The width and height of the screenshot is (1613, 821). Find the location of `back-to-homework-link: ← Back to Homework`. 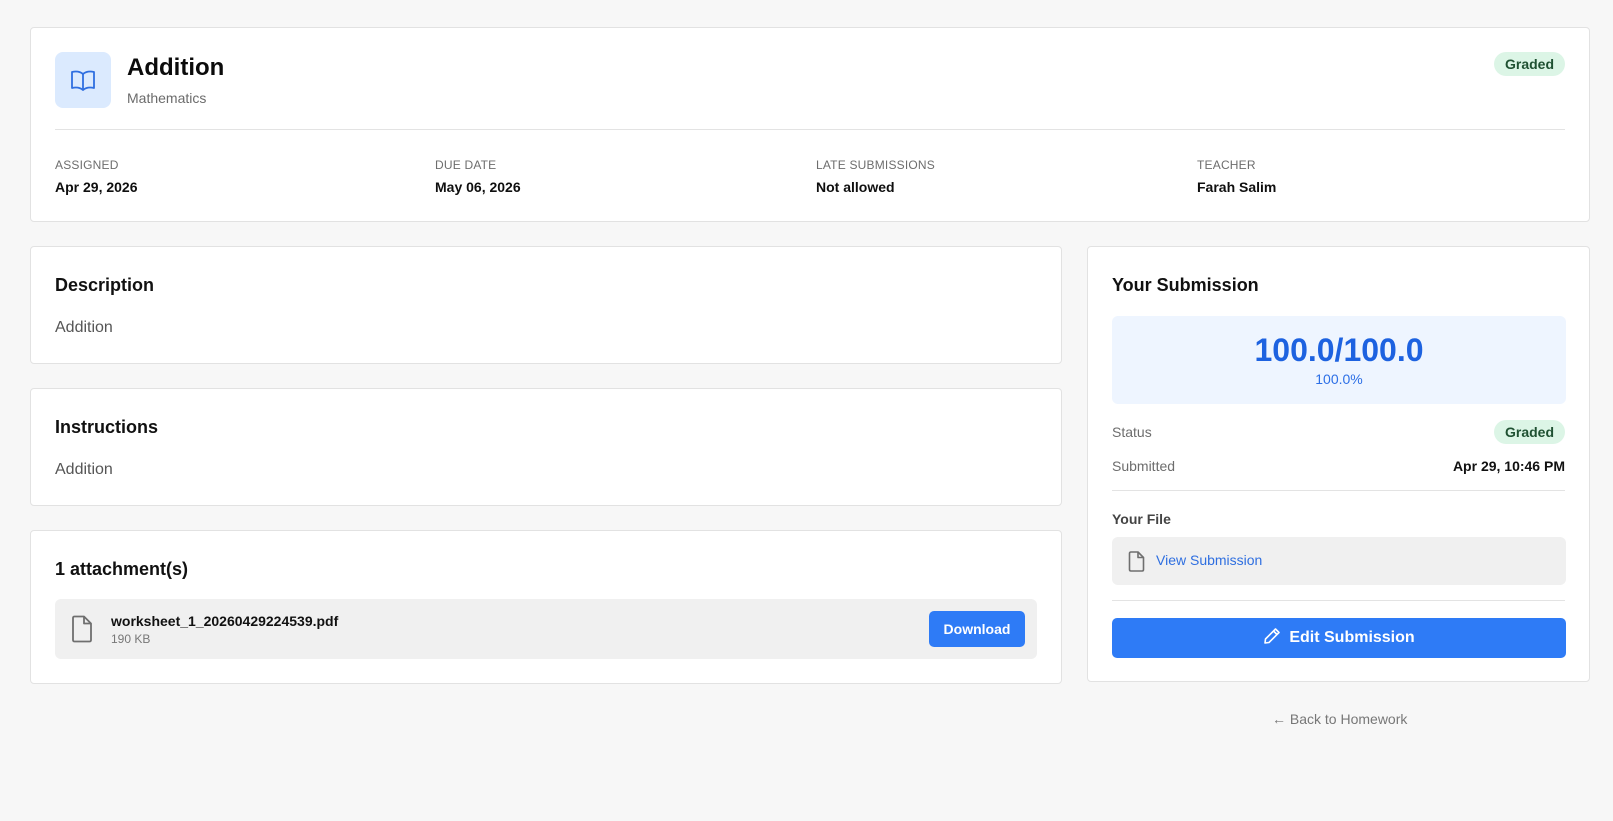

back-to-homework-link: ← Back to Homework is located at coordinates (1339, 719).